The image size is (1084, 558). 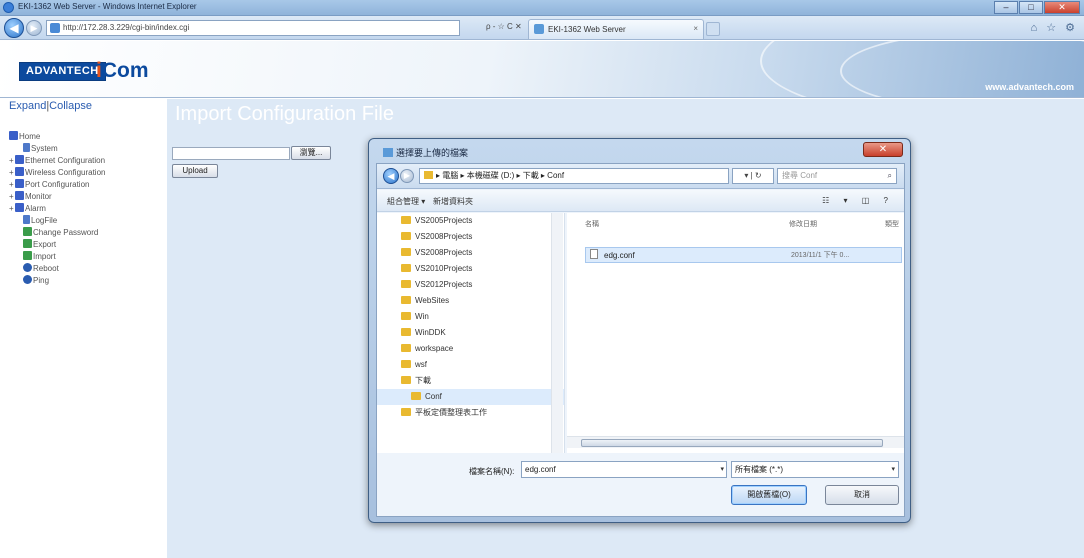 What do you see at coordinates (44, 220) in the screenshot?
I see `sidebar-item-label: LogFile` at bounding box center [44, 220].